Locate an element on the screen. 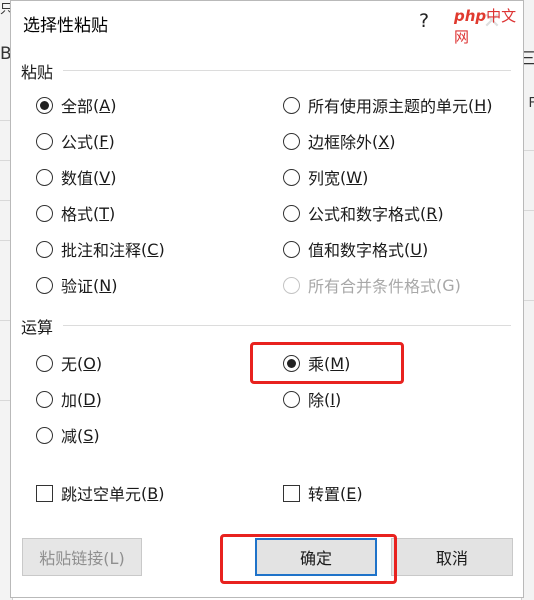  operation-section-label: 运算 is located at coordinates (37, 327).